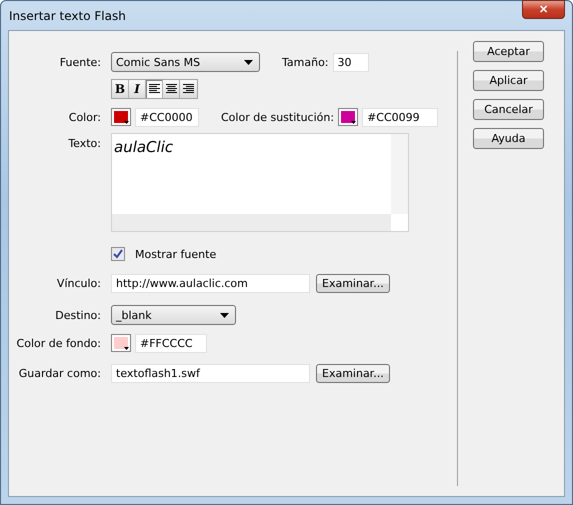 The image size is (573, 505). I want to click on field-label: Color:, so click(85, 117).